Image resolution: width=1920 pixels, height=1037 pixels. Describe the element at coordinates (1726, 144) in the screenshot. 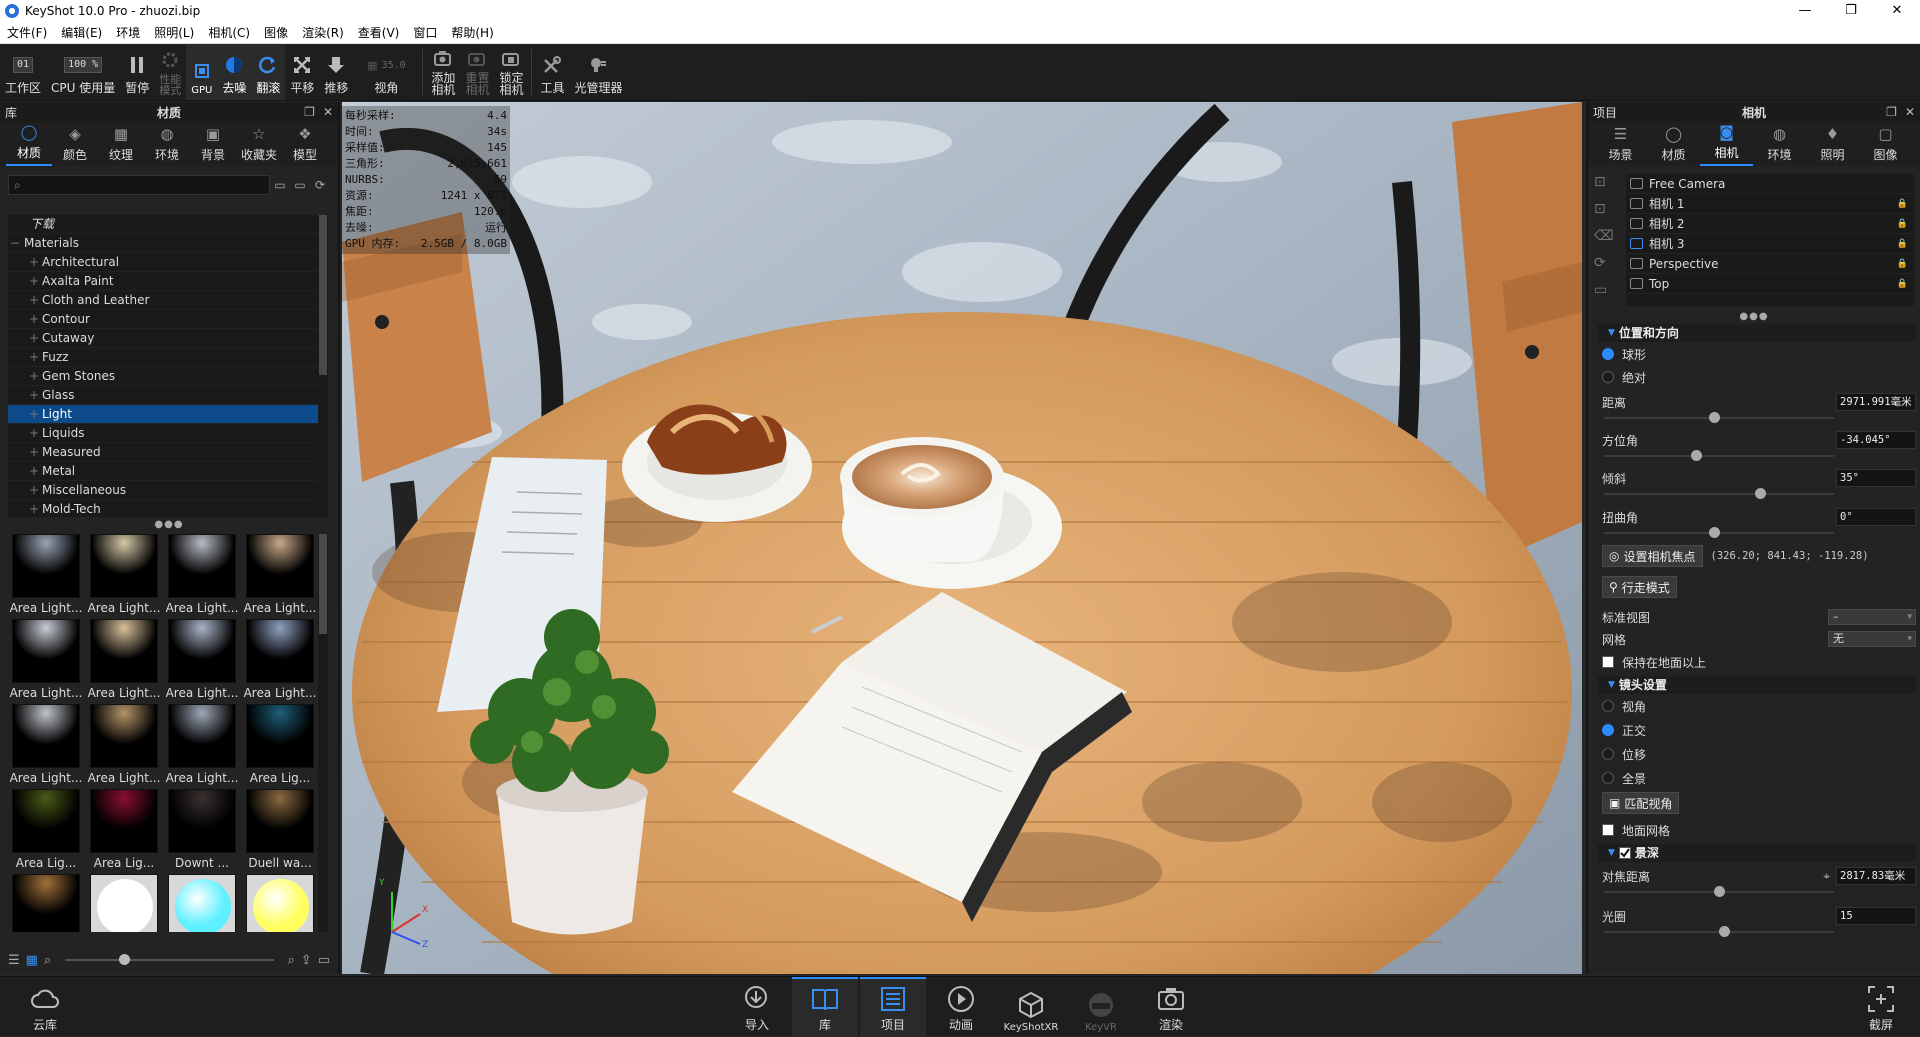

I see `tab-camera: ◙ 相机` at that location.